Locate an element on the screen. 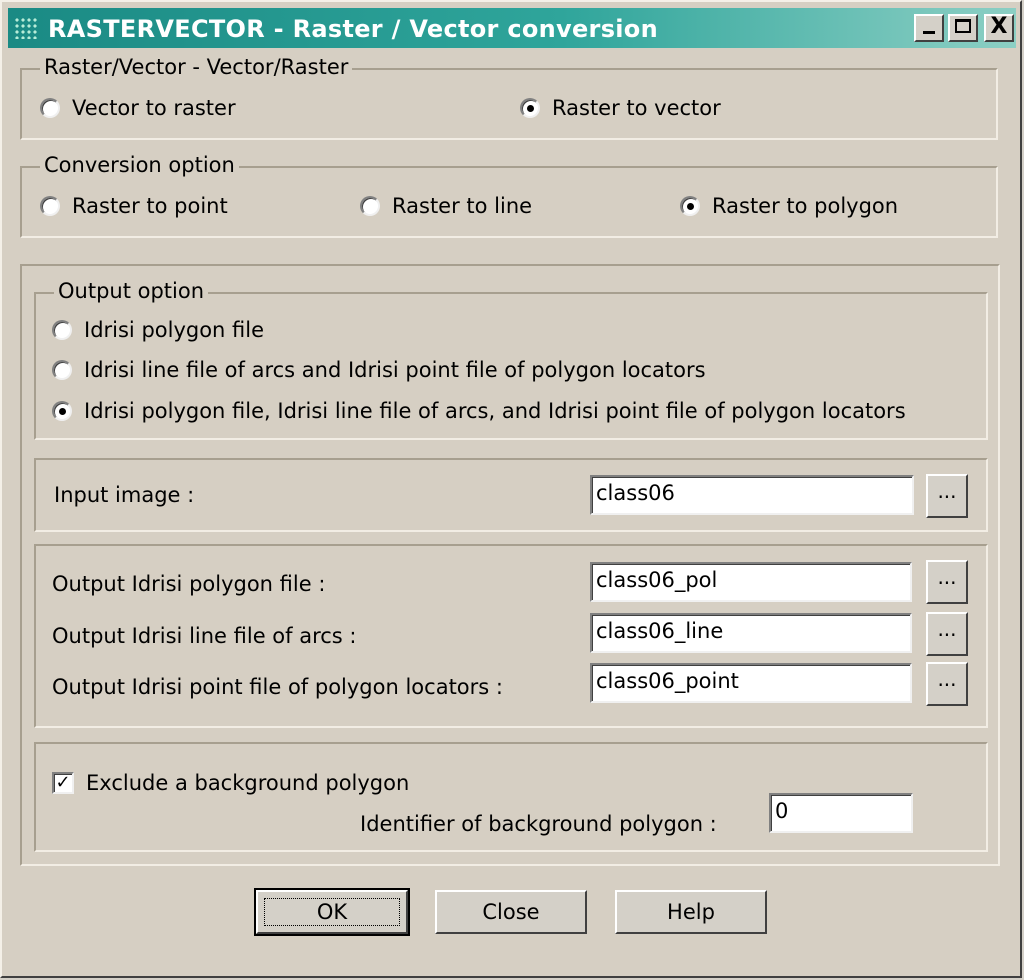 This screenshot has width=1024, height=980. focus-rect is located at coordinates (332, 912).